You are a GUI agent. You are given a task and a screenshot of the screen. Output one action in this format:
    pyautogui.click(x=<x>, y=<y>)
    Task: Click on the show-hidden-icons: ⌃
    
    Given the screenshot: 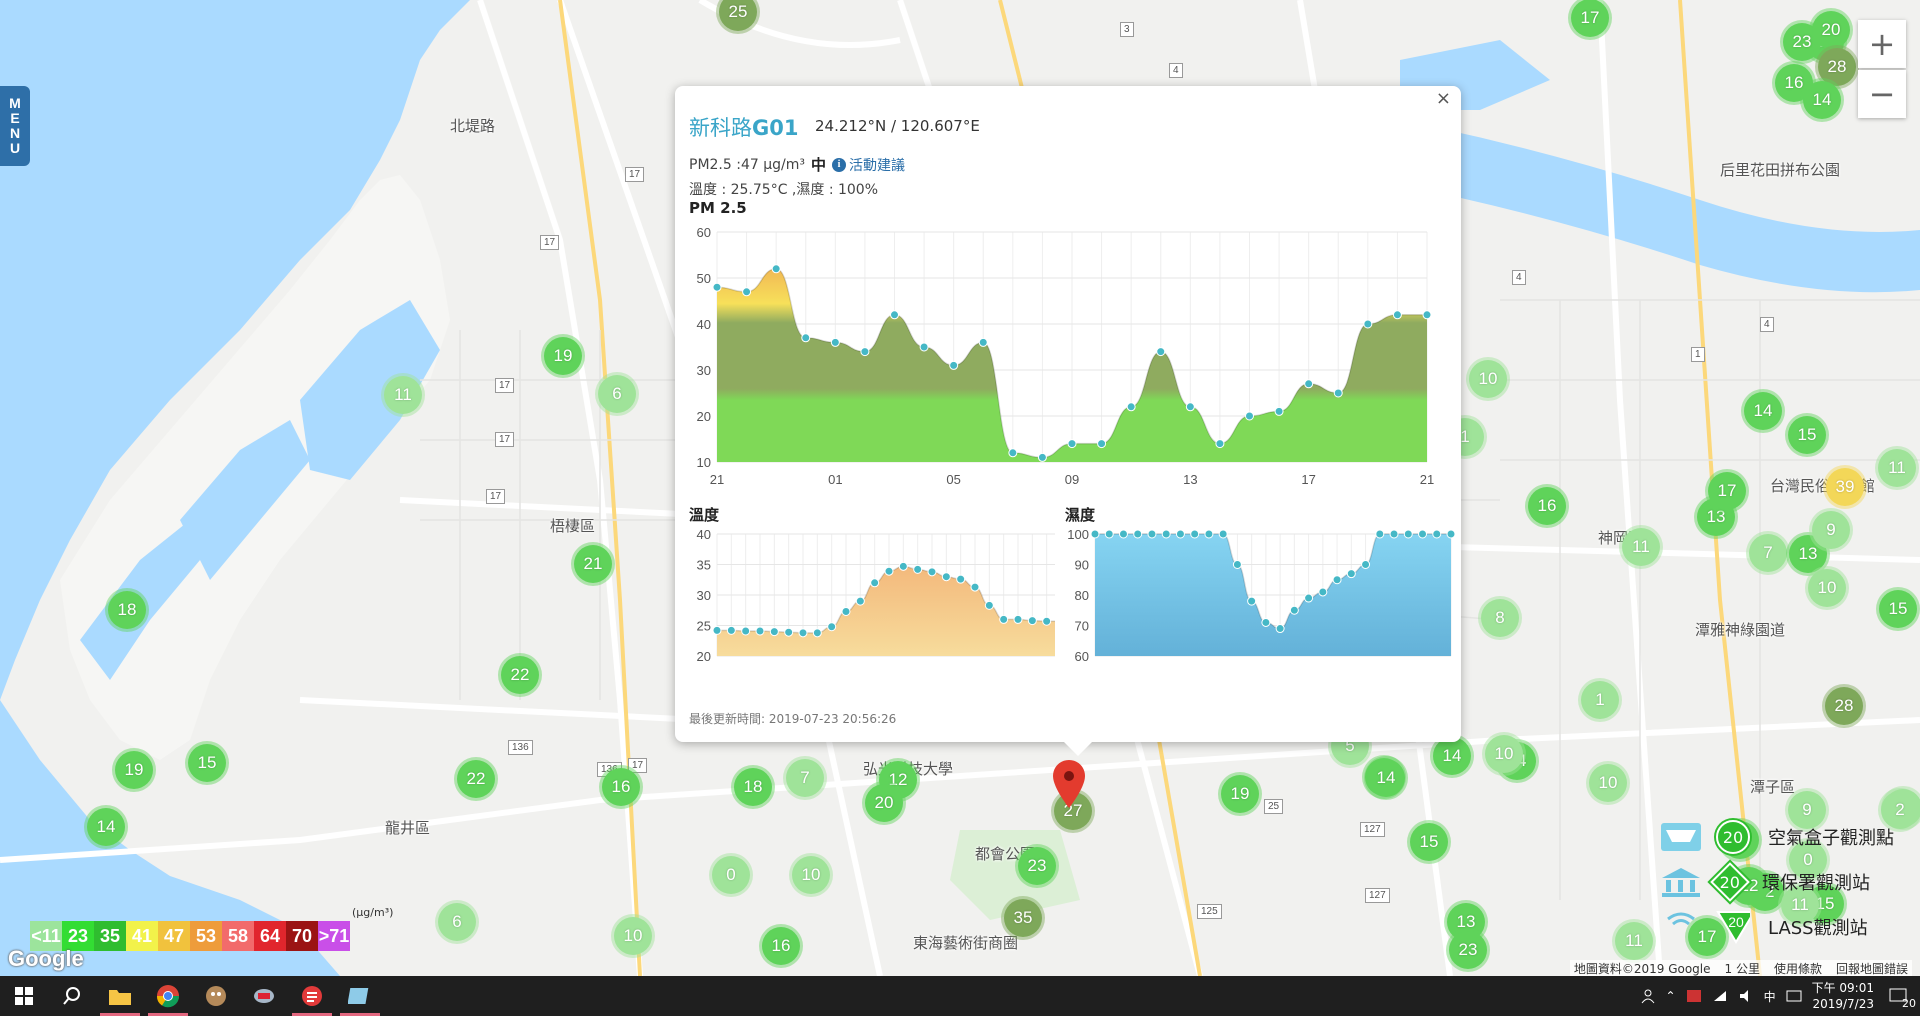 What is the action you would take?
    pyautogui.click(x=1671, y=996)
    